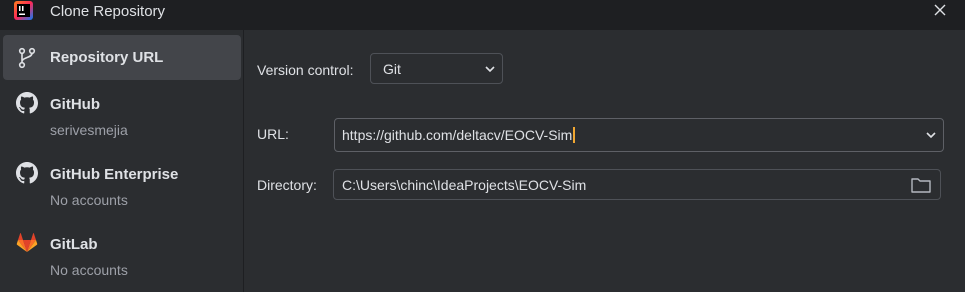 This screenshot has height=292, width=965. I want to click on version-control-label: Version control:, so click(305, 70).